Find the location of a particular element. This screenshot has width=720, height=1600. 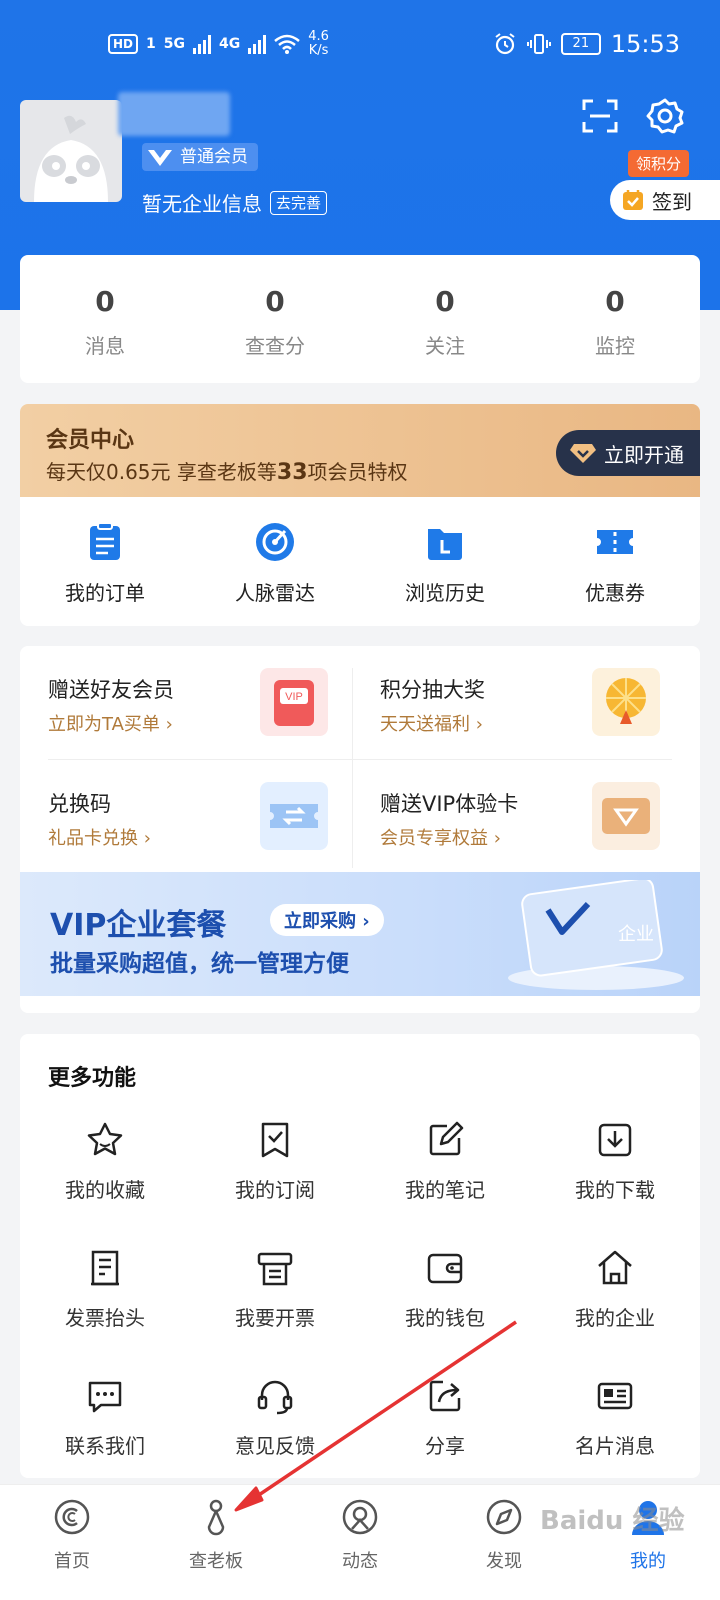

member-level-badge: 普通会员 is located at coordinates (200, 157).